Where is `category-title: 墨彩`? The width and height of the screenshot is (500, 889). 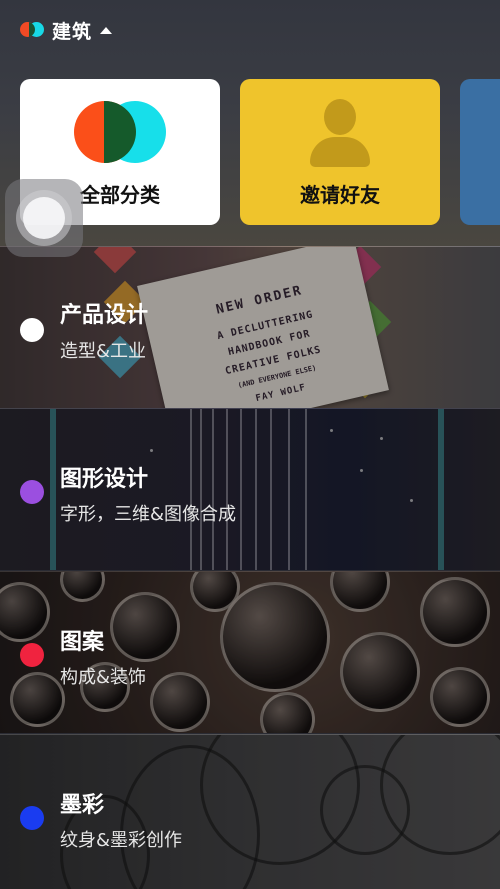 category-title: 墨彩 is located at coordinates (82, 805).